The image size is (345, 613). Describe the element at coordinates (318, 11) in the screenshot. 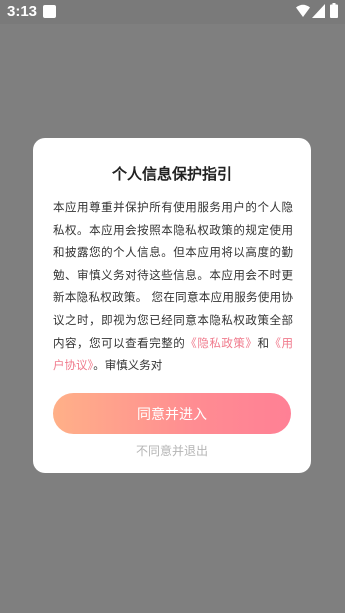

I see `signal-icon` at that location.